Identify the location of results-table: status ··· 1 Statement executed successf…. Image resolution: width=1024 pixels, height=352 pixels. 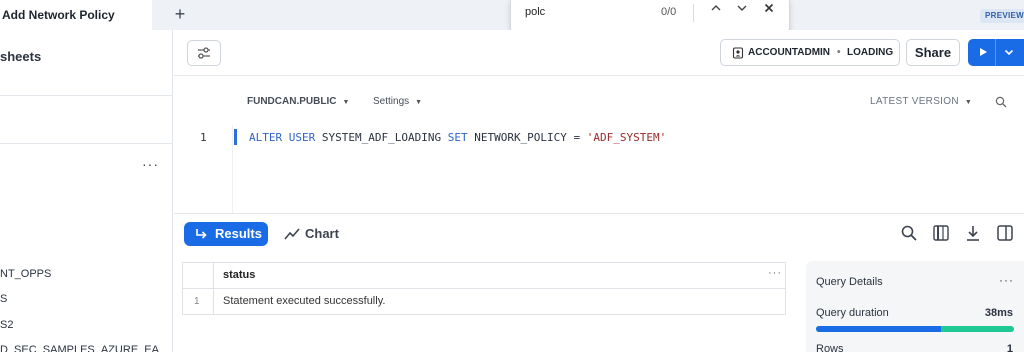
(484, 288).